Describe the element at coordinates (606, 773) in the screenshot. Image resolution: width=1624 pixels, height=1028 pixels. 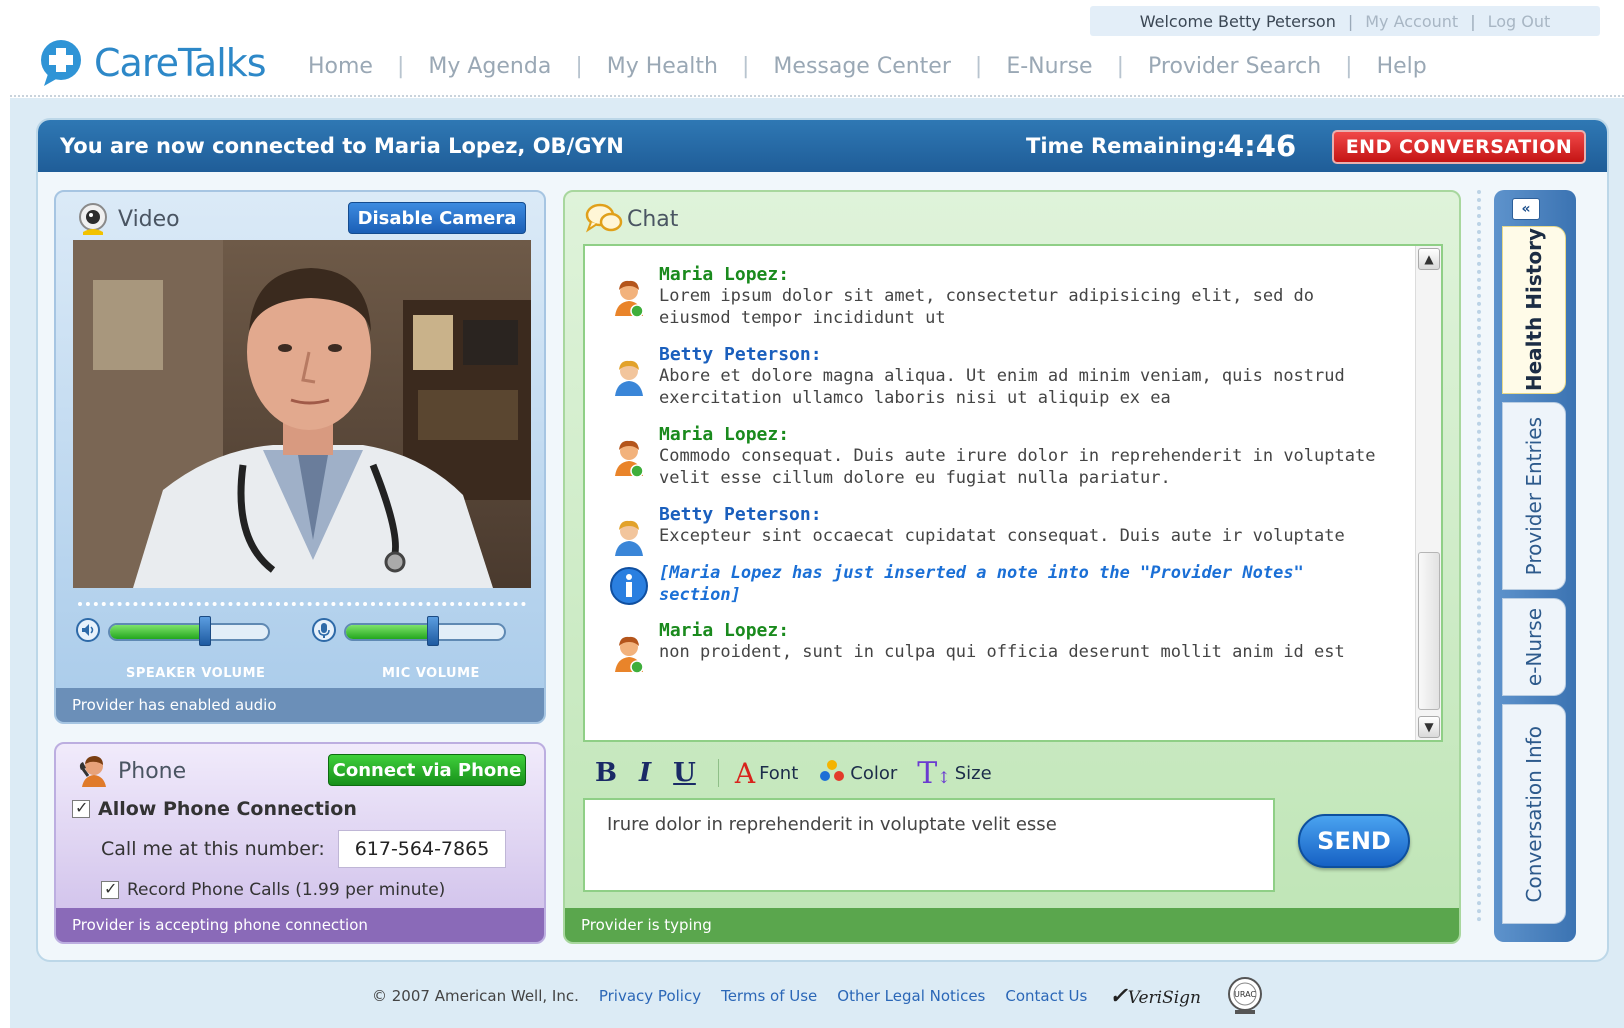
I see `bold-button: B` at that location.